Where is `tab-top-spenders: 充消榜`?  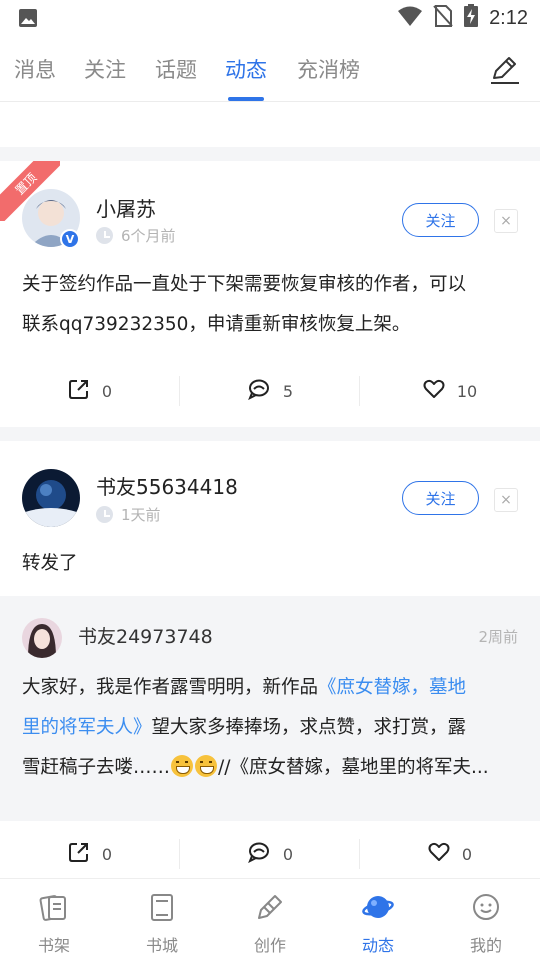
tab-top-spenders: 充消榜 is located at coordinates (328, 69).